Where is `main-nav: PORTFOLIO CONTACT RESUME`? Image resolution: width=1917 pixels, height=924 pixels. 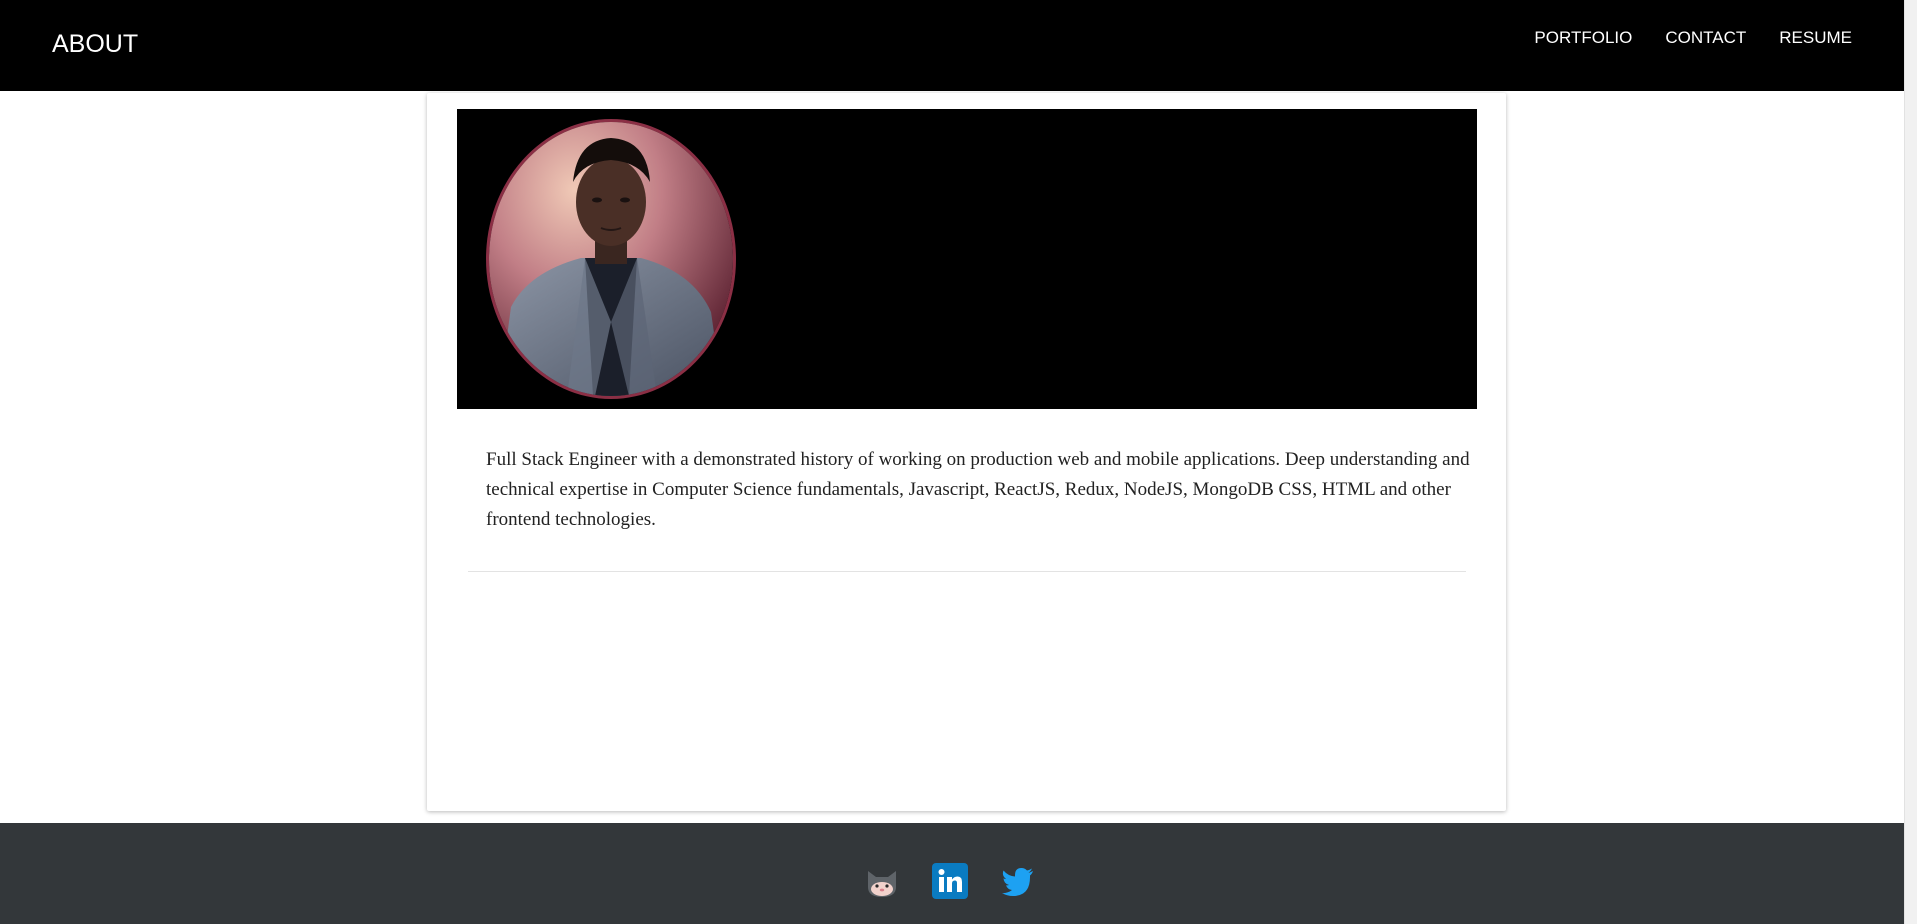 main-nav: PORTFOLIO CONTACT RESUME is located at coordinates (1693, 38).